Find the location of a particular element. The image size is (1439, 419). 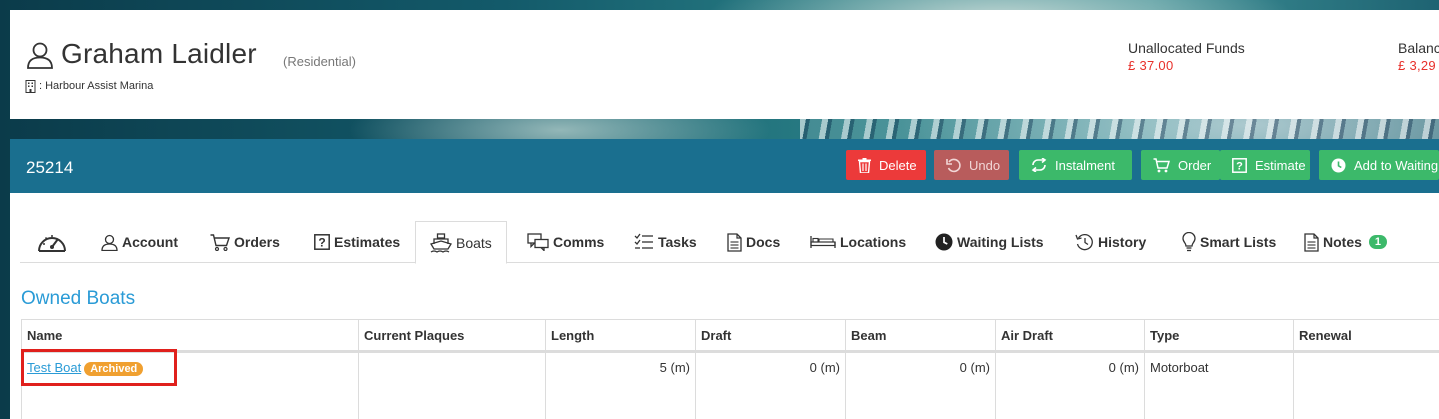

tab-smart-lists: Smart Lists is located at coordinates (1229, 242).